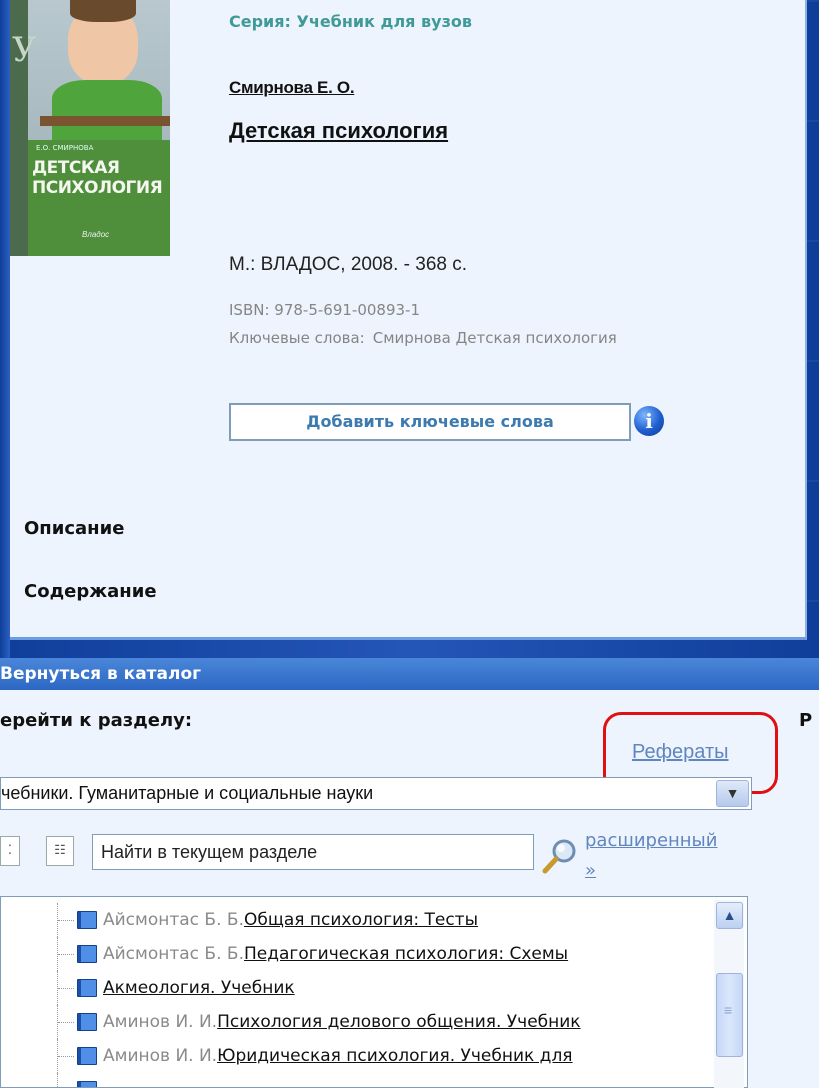 This screenshot has width=819, height=1088. What do you see at coordinates (76, 168) in the screenshot?
I see `cover-title-line1: ДЕТСКАЯ` at bounding box center [76, 168].